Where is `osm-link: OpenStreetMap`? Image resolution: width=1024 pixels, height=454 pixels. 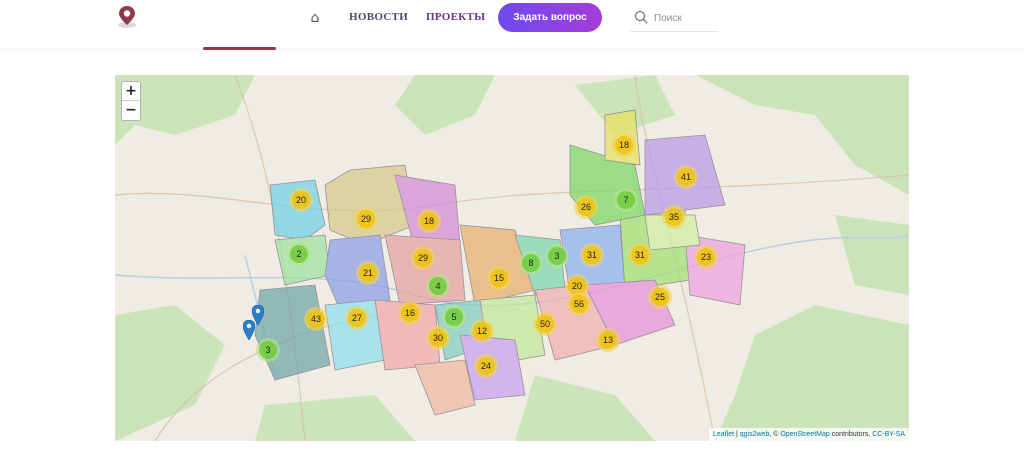
osm-link: OpenStreetMap is located at coordinates (804, 434).